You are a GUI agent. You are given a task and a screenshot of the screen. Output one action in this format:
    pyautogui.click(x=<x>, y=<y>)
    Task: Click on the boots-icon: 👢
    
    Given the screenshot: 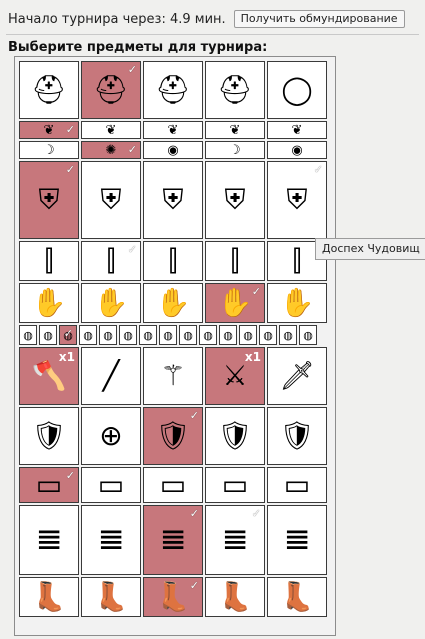 What is the action you would take?
    pyautogui.click(x=173, y=596)
    